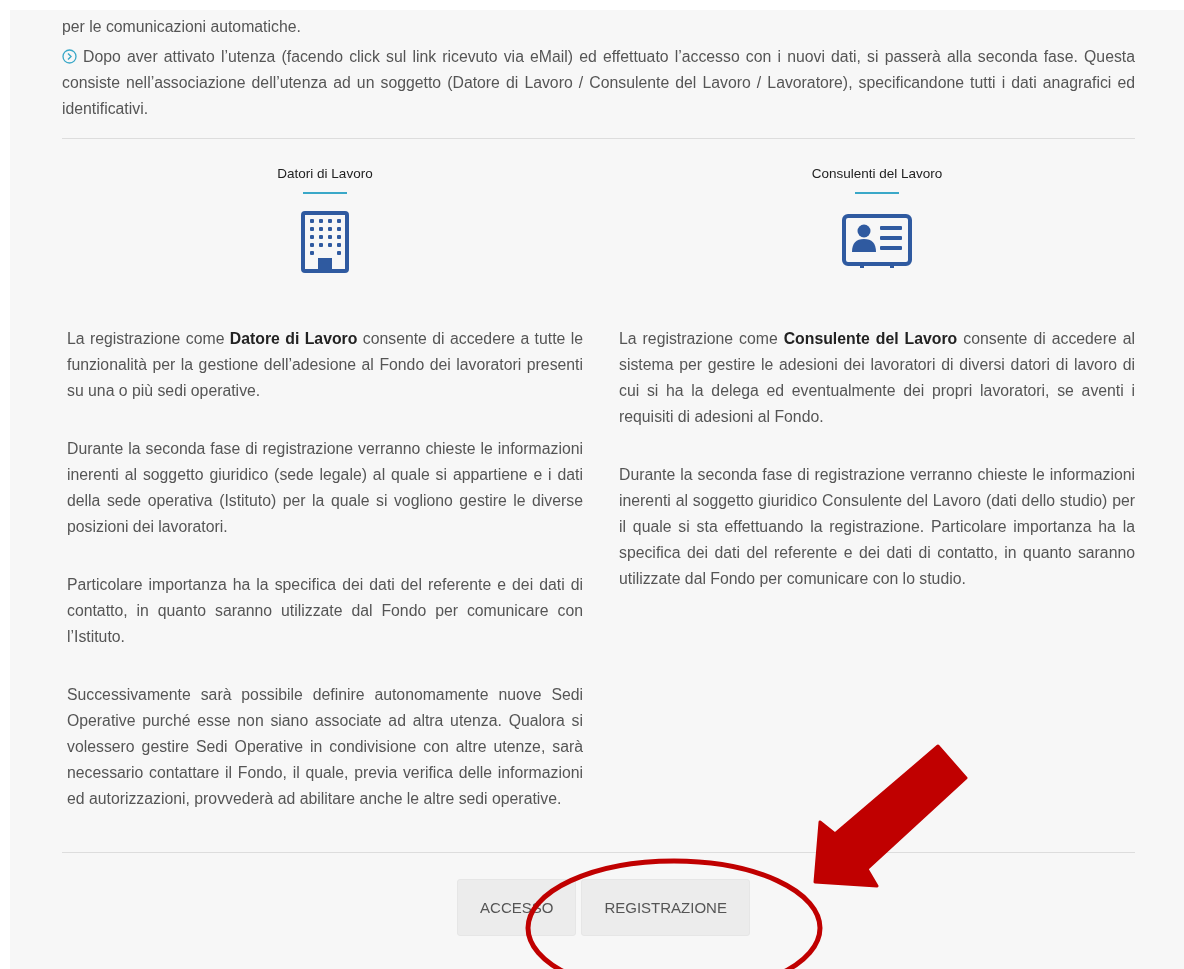 The width and height of the screenshot is (1184, 969). What do you see at coordinates (69, 56) in the screenshot?
I see `chevron-circle-icon` at bounding box center [69, 56].